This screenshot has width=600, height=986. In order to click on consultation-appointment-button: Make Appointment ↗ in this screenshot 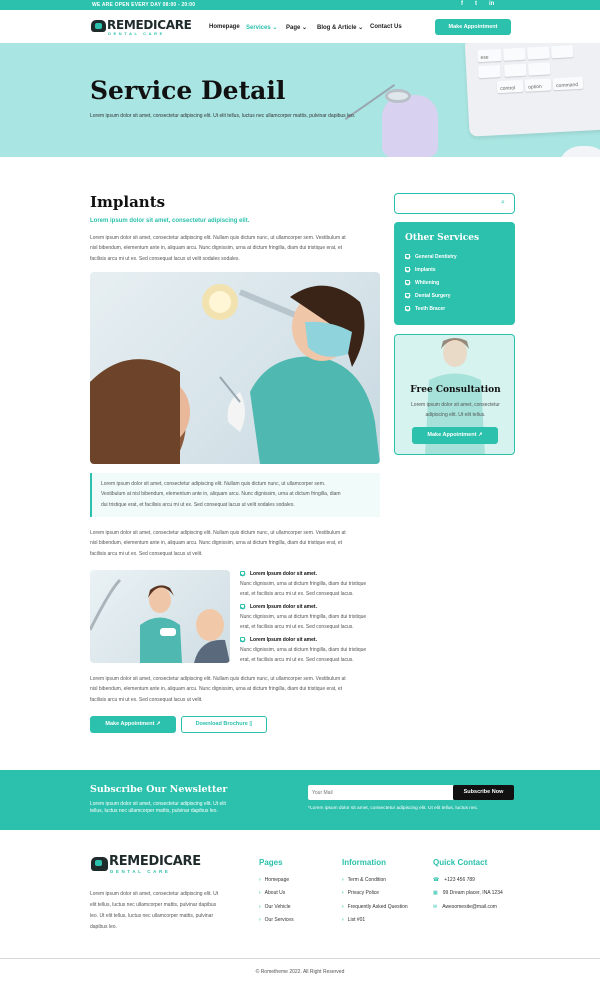, I will do `click(455, 435)`.